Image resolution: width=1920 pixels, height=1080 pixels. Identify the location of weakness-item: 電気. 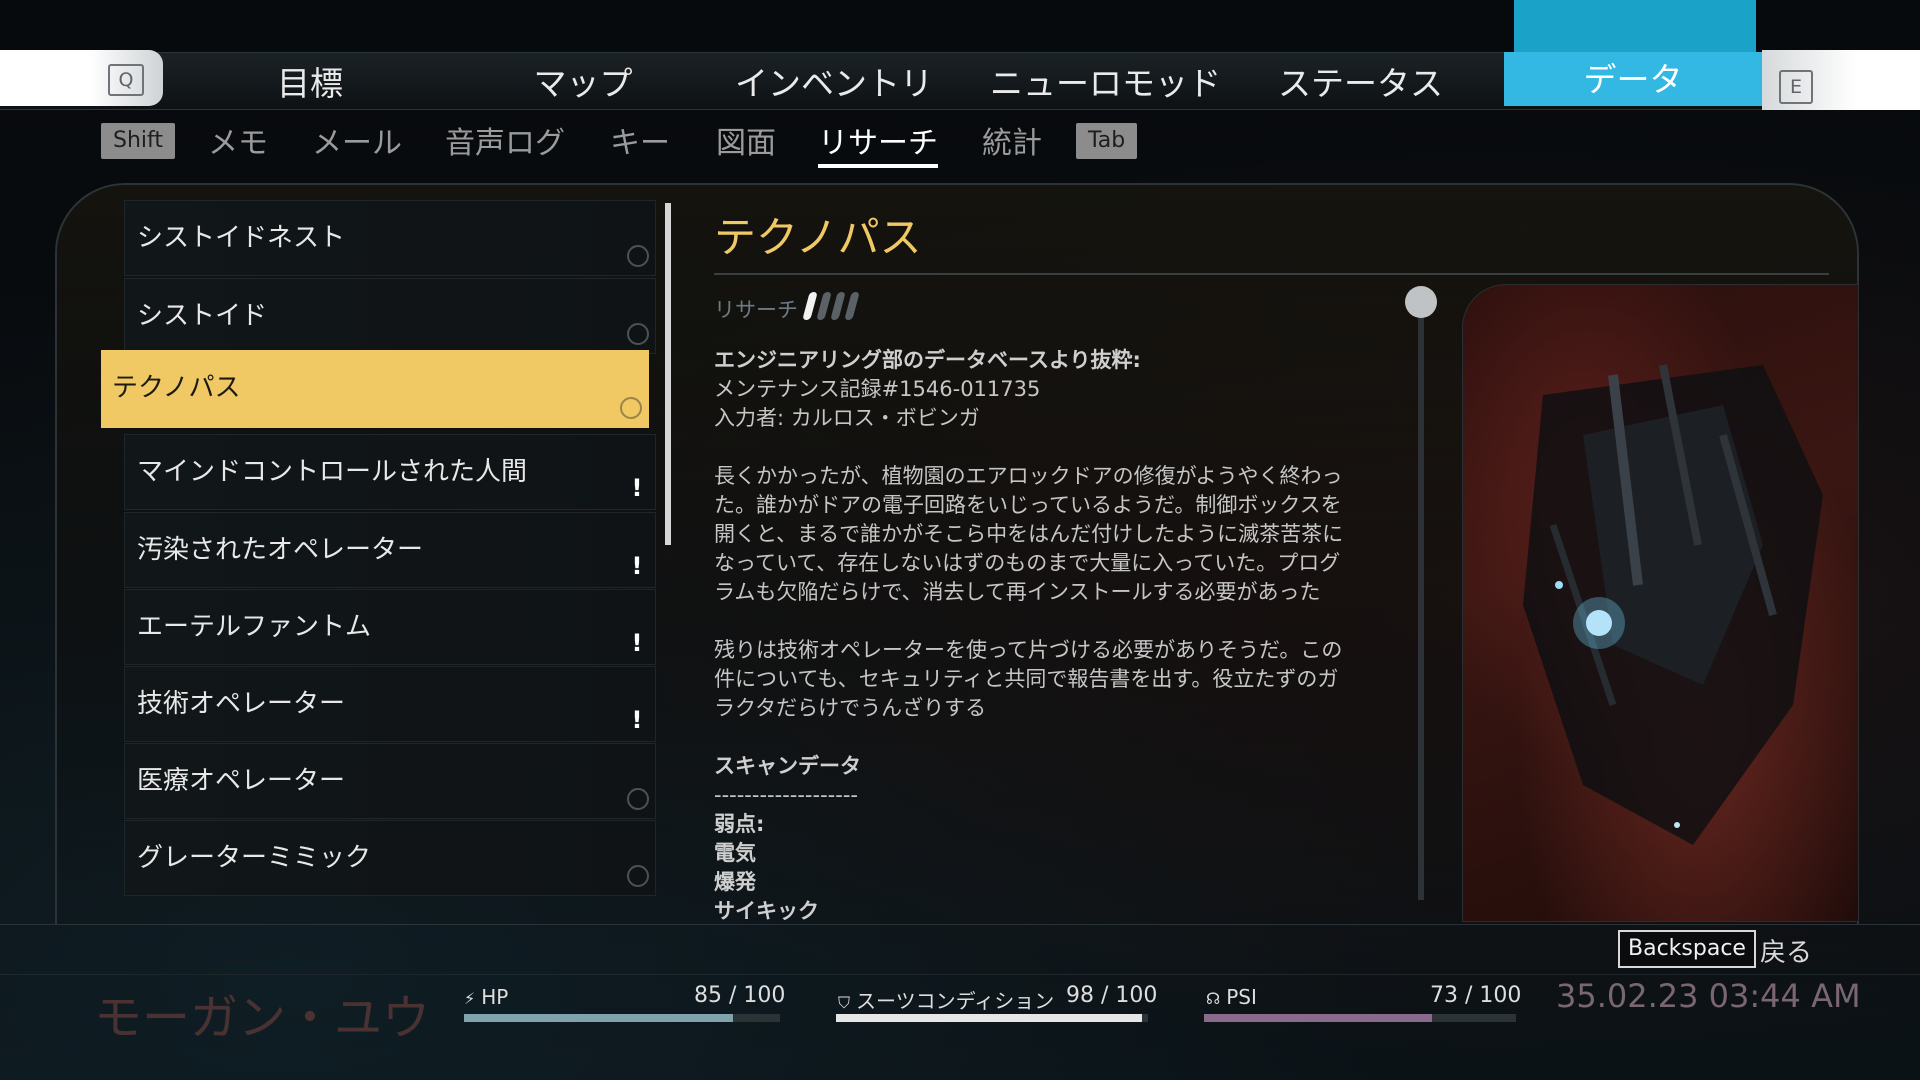
(735, 853).